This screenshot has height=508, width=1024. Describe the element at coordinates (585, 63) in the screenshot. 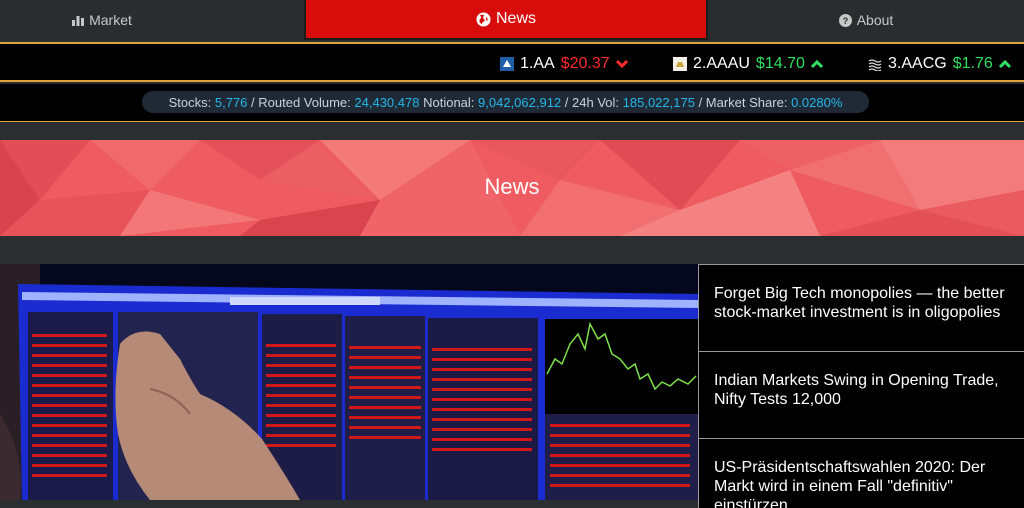

I see `ticker-price: $20.37` at that location.